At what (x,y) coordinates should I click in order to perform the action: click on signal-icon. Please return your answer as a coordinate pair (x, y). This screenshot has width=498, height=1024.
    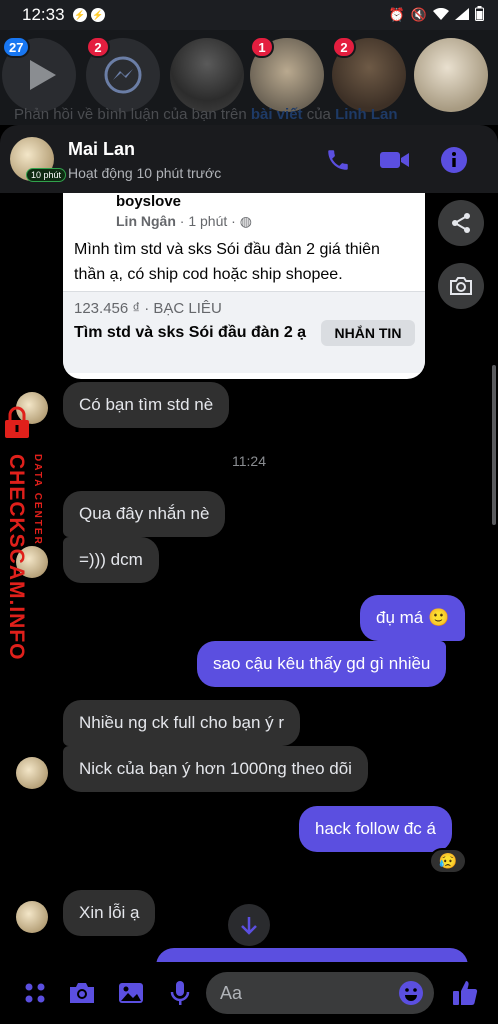
    Looking at the image, I should click on (462, 15).